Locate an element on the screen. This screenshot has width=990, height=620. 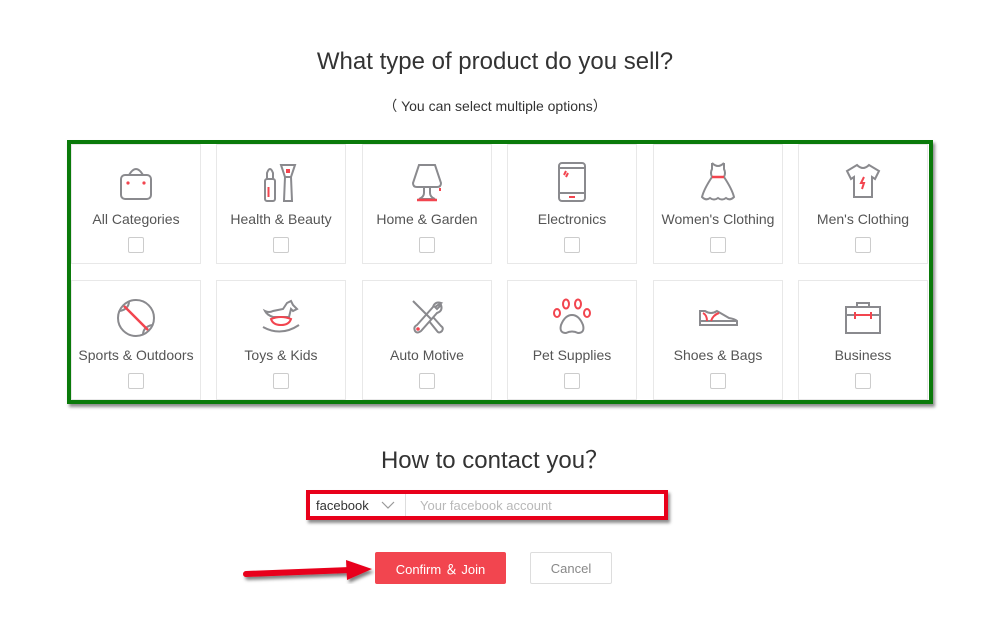
lipstick-brush-icon is located at coordinates (281, 182).